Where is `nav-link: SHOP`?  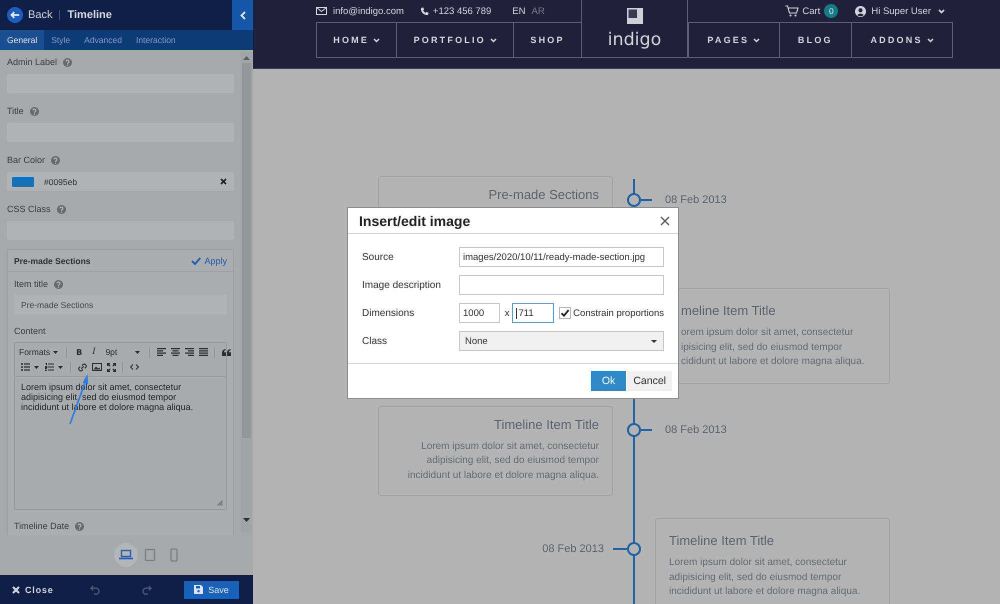
nav-link: SHOP is located at coordinates (547, 40).